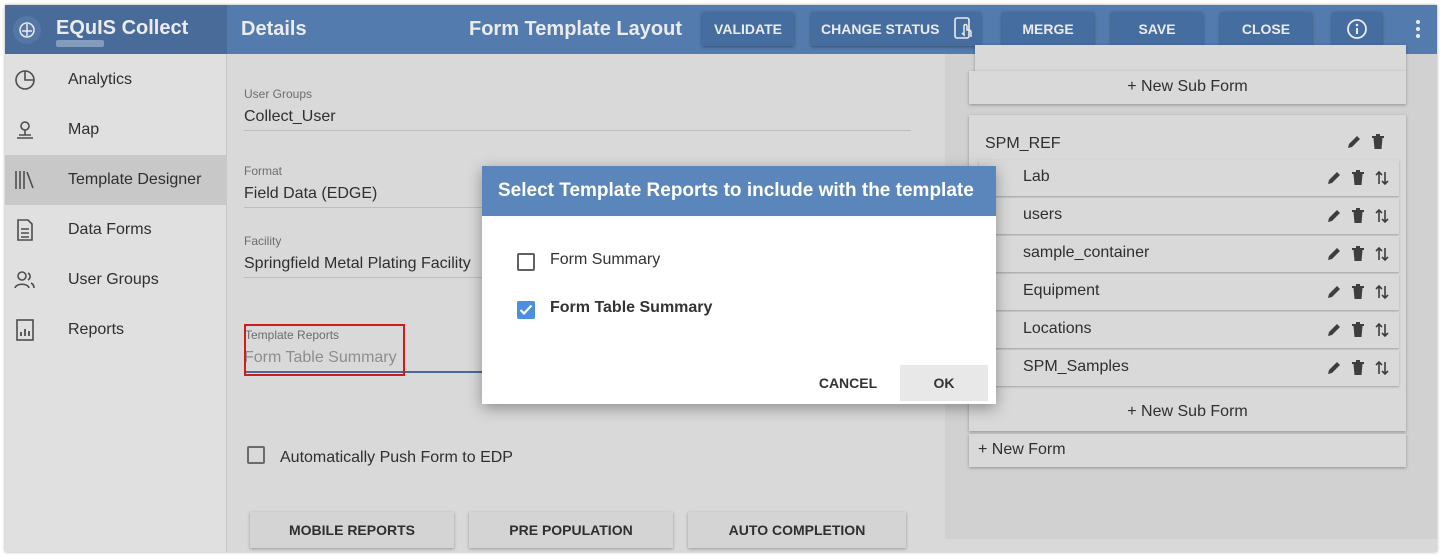 This screenshot has height=559, width=1444. What do you see at coordinates (848, 383) in the screenshot?
I see `cancel-button: CANCEL` at bounding box center [848, 383].